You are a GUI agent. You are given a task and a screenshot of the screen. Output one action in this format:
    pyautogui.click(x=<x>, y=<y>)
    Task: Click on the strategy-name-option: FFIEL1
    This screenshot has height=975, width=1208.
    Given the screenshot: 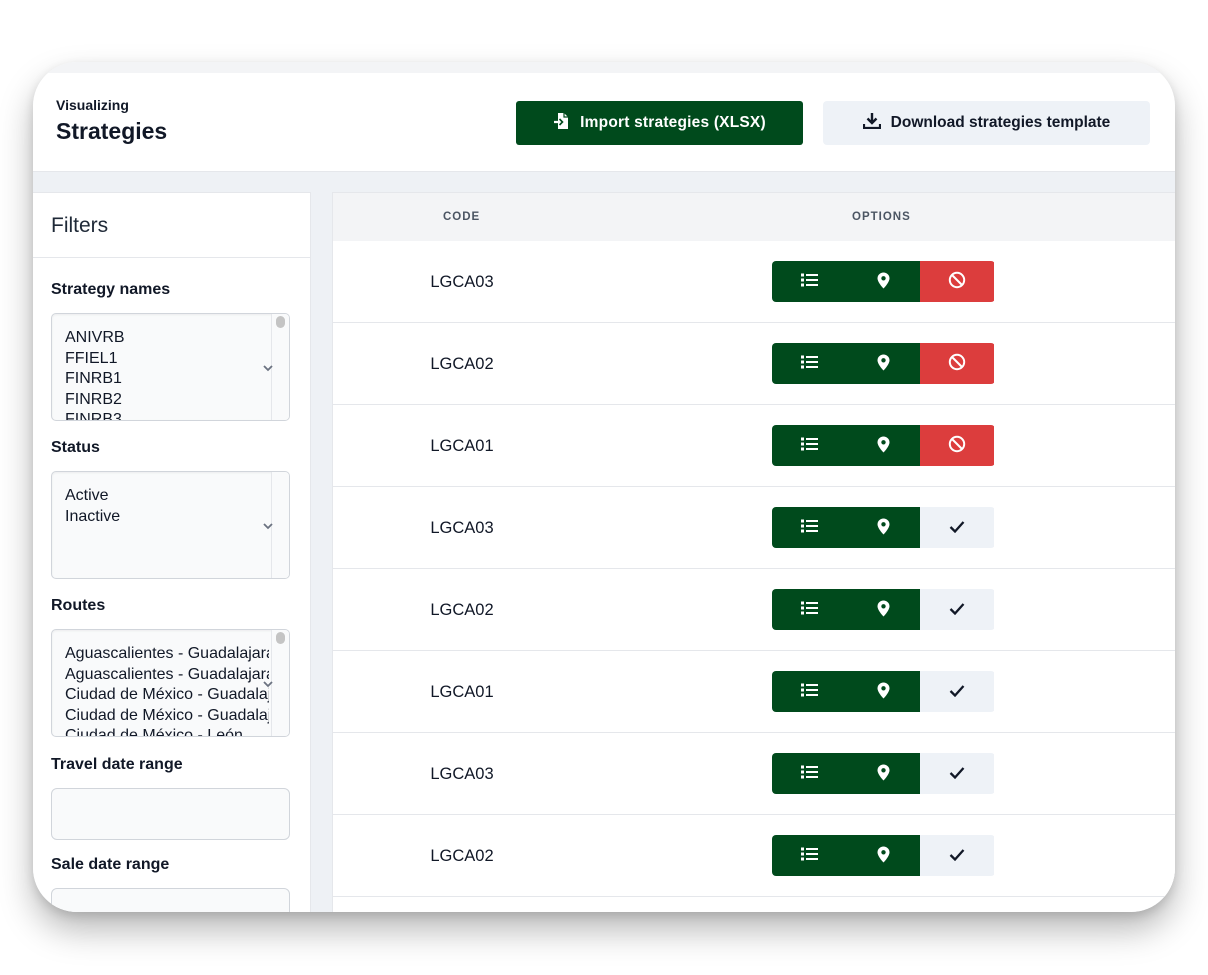 What is the action you would take?
    pyautogui.click(x=167, y=359)
    